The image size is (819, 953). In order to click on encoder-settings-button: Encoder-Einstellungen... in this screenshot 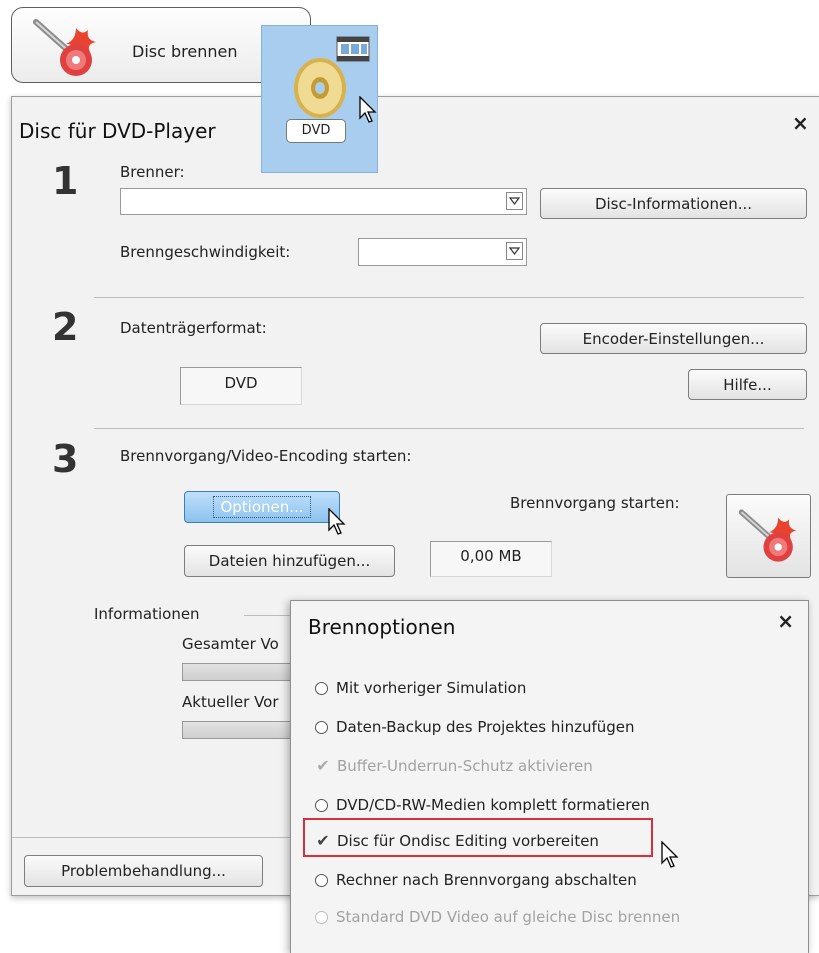, I will do `click(673, 338)`.